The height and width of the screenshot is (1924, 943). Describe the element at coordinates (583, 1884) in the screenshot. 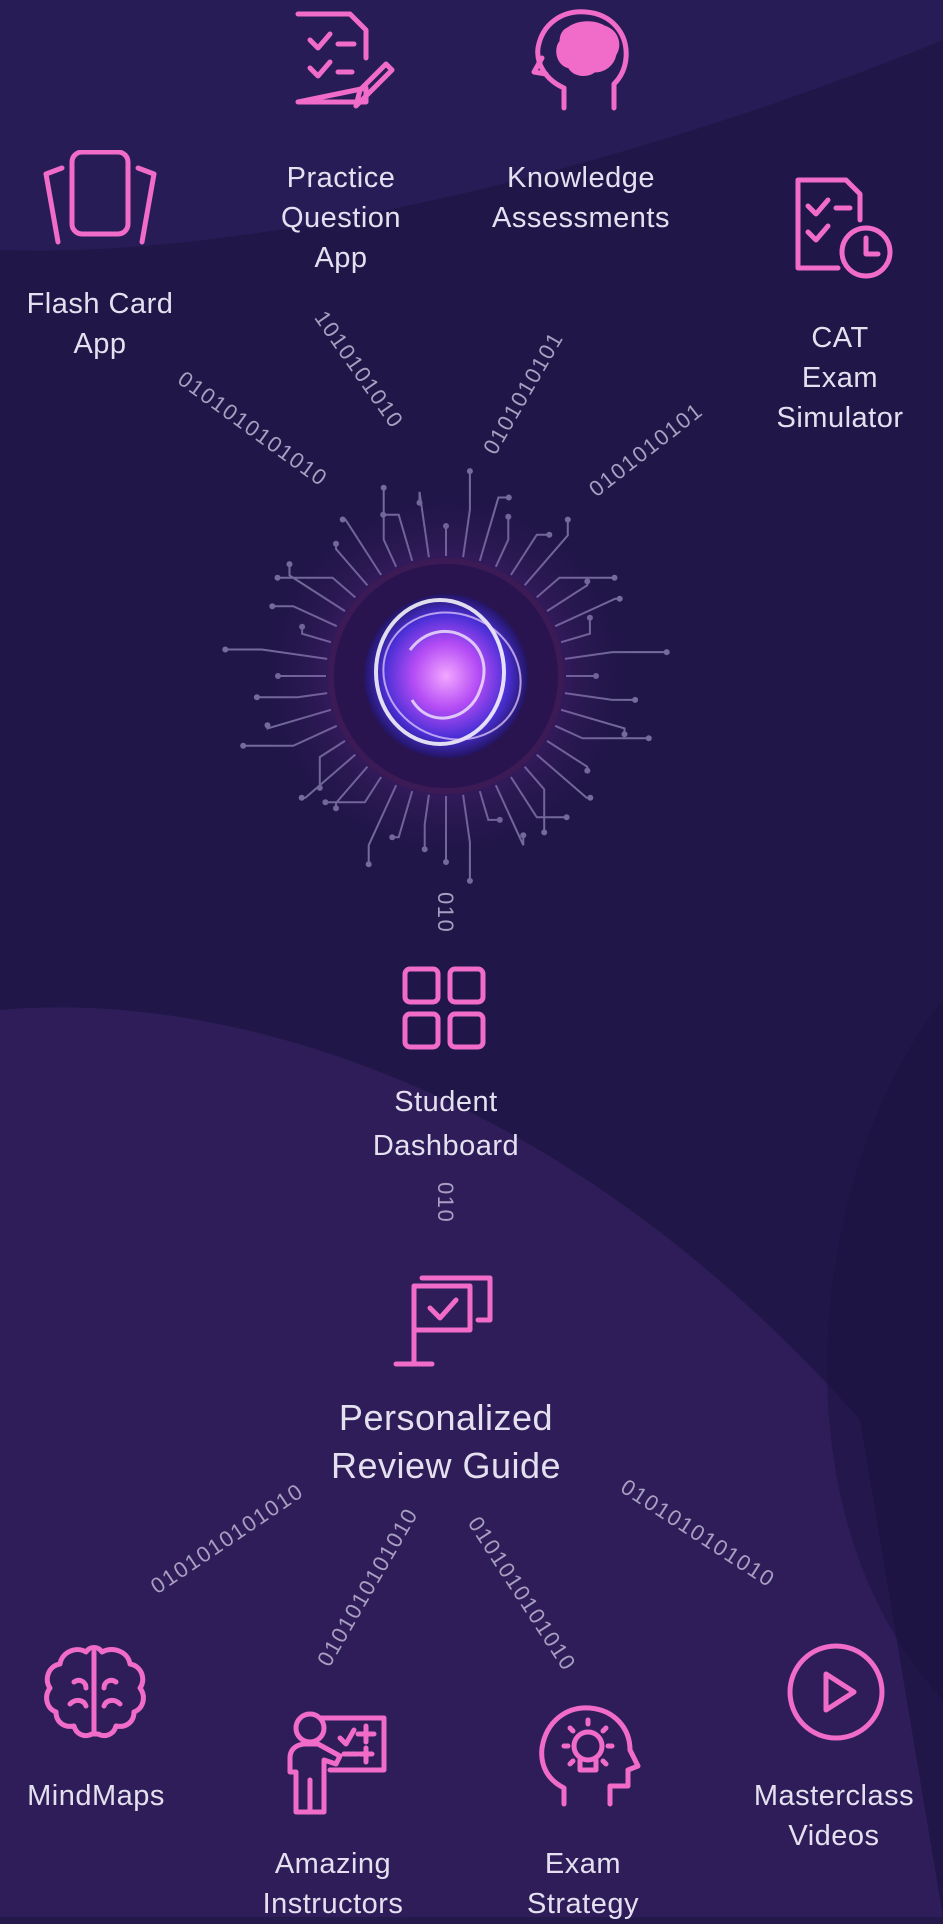

I see `exam-strategy-label: Exam Strategy` at that location.